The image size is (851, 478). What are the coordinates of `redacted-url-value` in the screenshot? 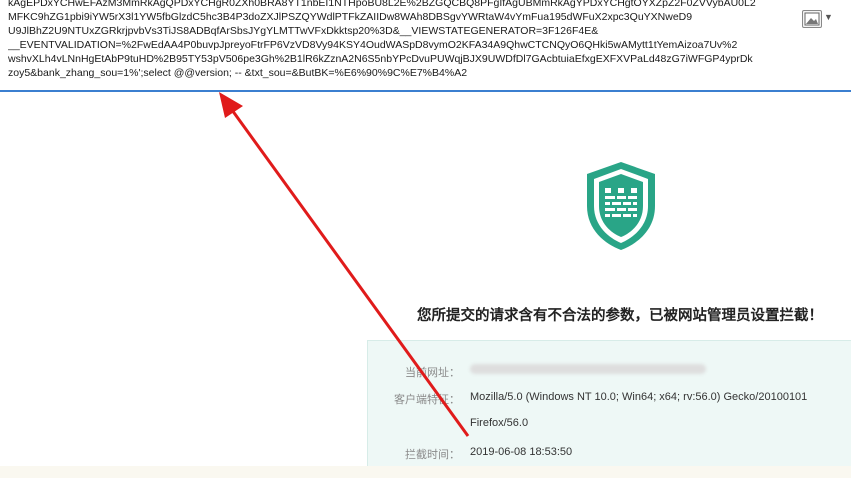 It's located at (588, 369).